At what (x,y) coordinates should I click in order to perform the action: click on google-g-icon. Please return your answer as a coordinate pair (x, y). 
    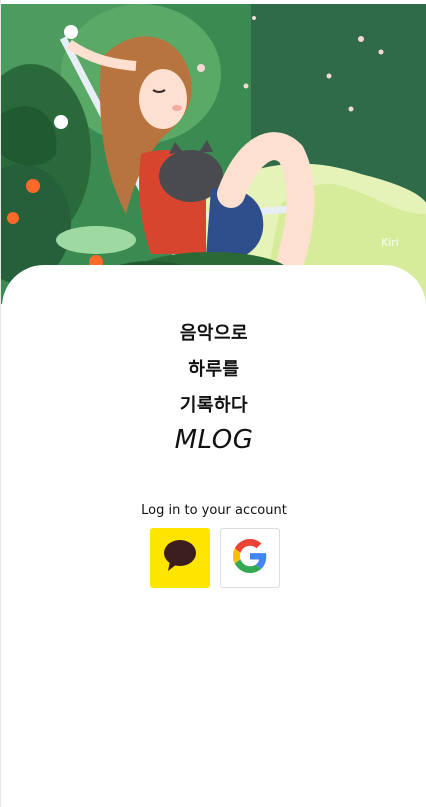
    Looking at the image, I should click on (250, 558).